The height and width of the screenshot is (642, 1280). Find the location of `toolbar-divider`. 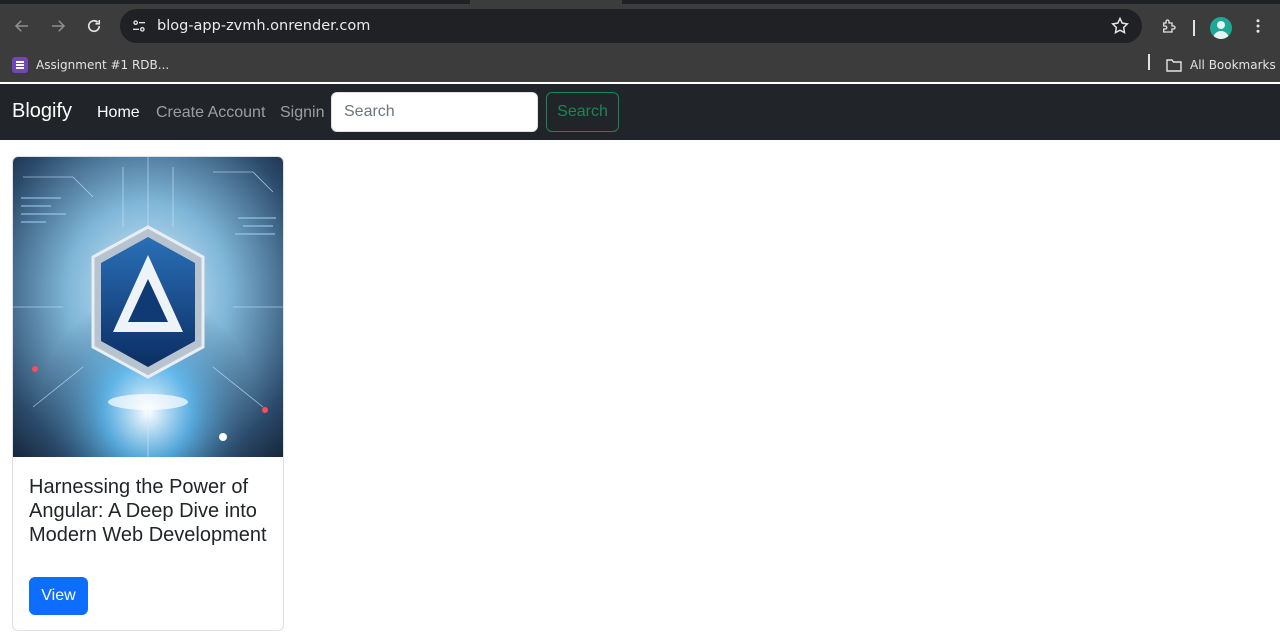

toolbar-divider is located at coordinates (1194, 28).